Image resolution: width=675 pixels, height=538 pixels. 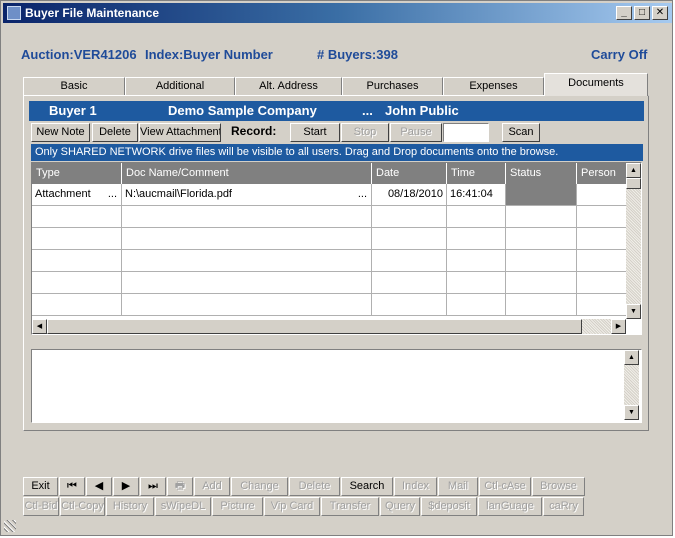 What do you see at coordinates (99, 486) in the screenshot?
I see `previous-record-icon: ◀` at bounding box center [99, 486].